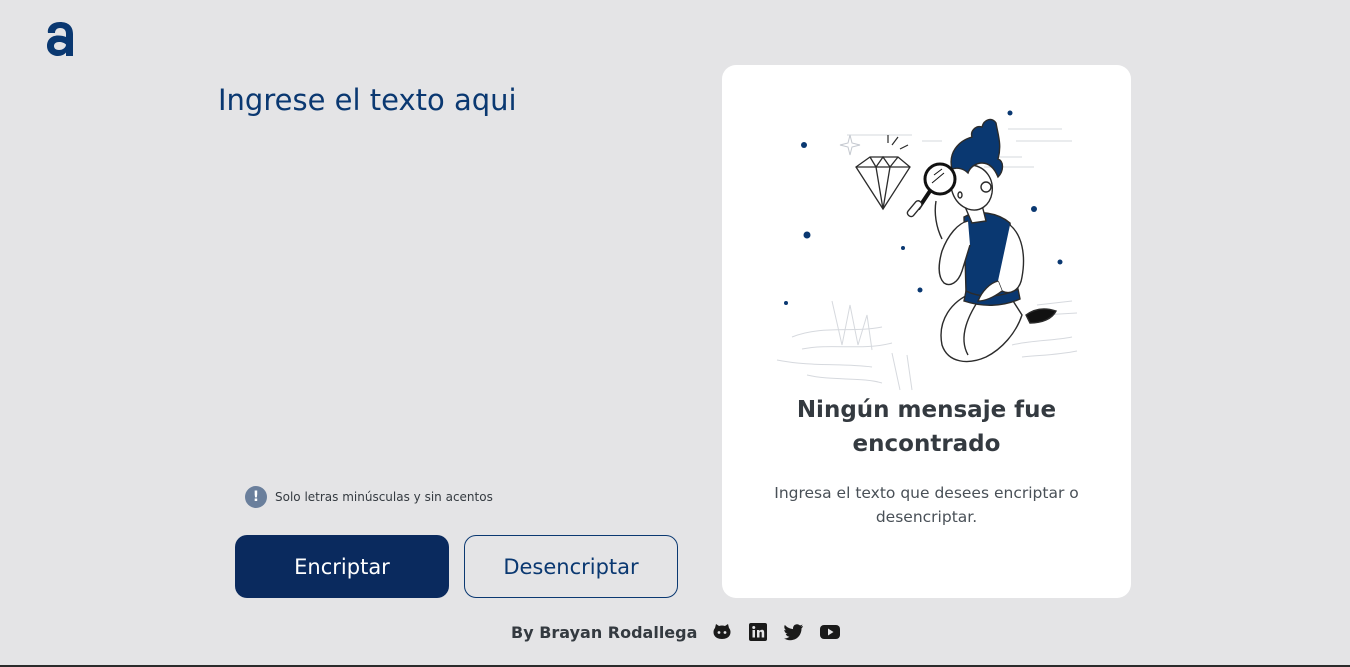 Image resolution: width=1350 pixels, height=667 pixels. What do you see at coordinates (60, 38) in the screenshot?
I see `alura-logo-icon` at bounding box center [60, 38].